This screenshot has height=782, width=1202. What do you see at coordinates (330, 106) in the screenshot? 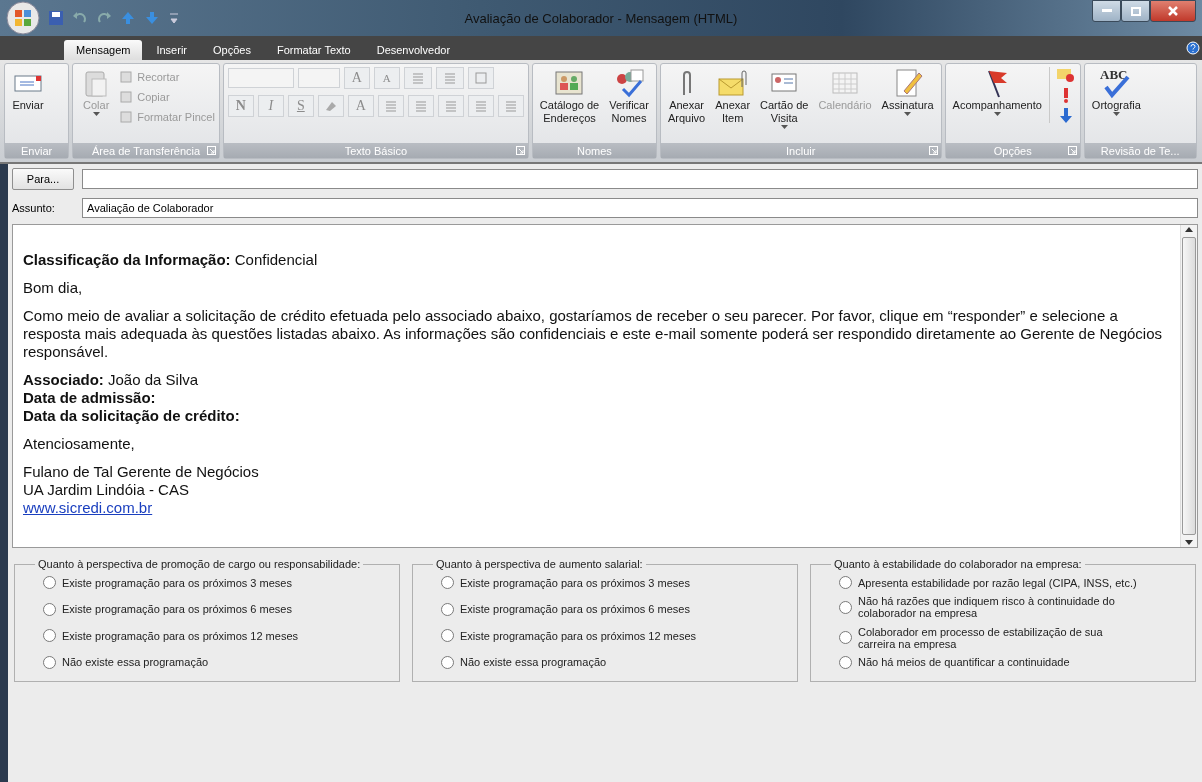
I see `highlighter-icon` at bounding box center [330, 106].